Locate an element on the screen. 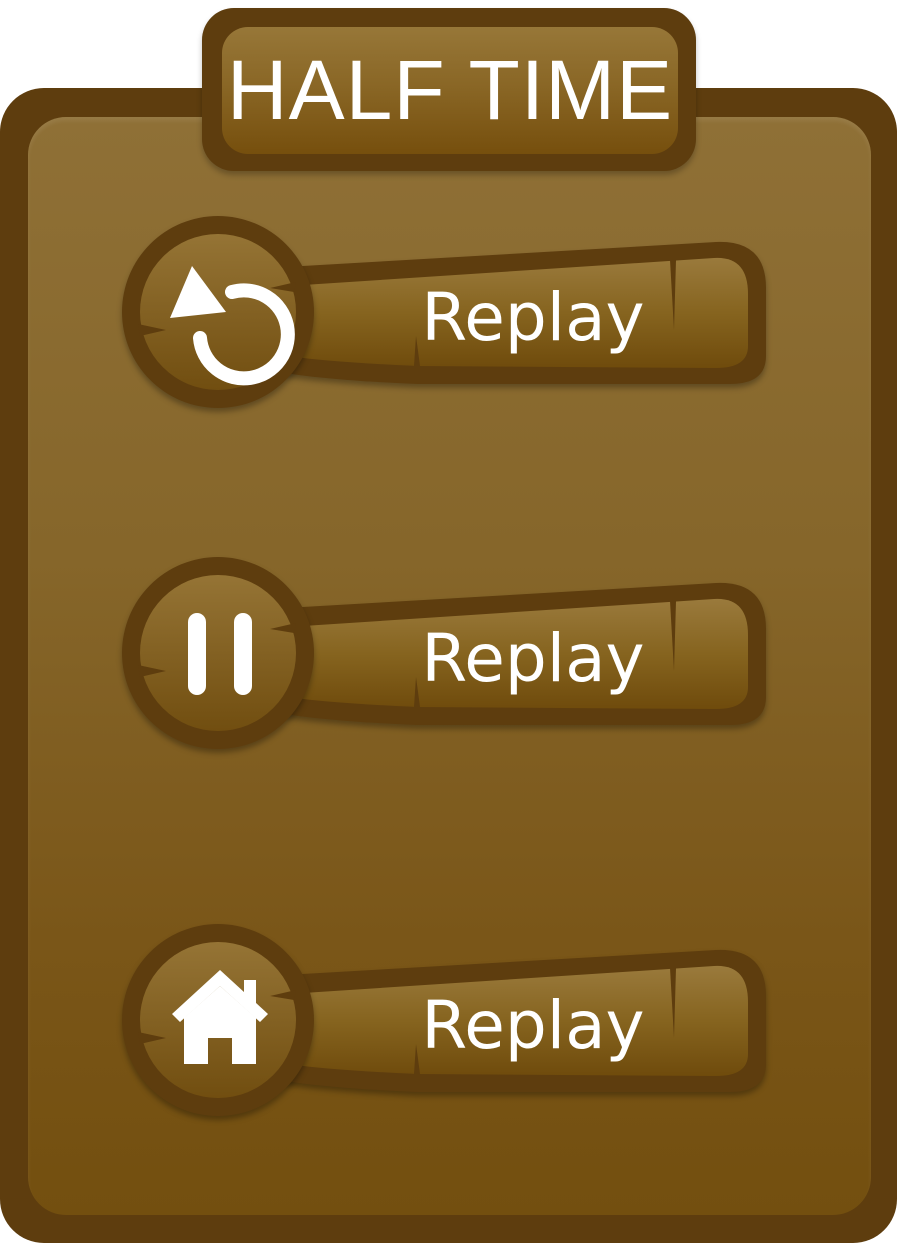 The height and width of the screenshot is (1243, 897). replay-icon is located at coordinates (220, 312).